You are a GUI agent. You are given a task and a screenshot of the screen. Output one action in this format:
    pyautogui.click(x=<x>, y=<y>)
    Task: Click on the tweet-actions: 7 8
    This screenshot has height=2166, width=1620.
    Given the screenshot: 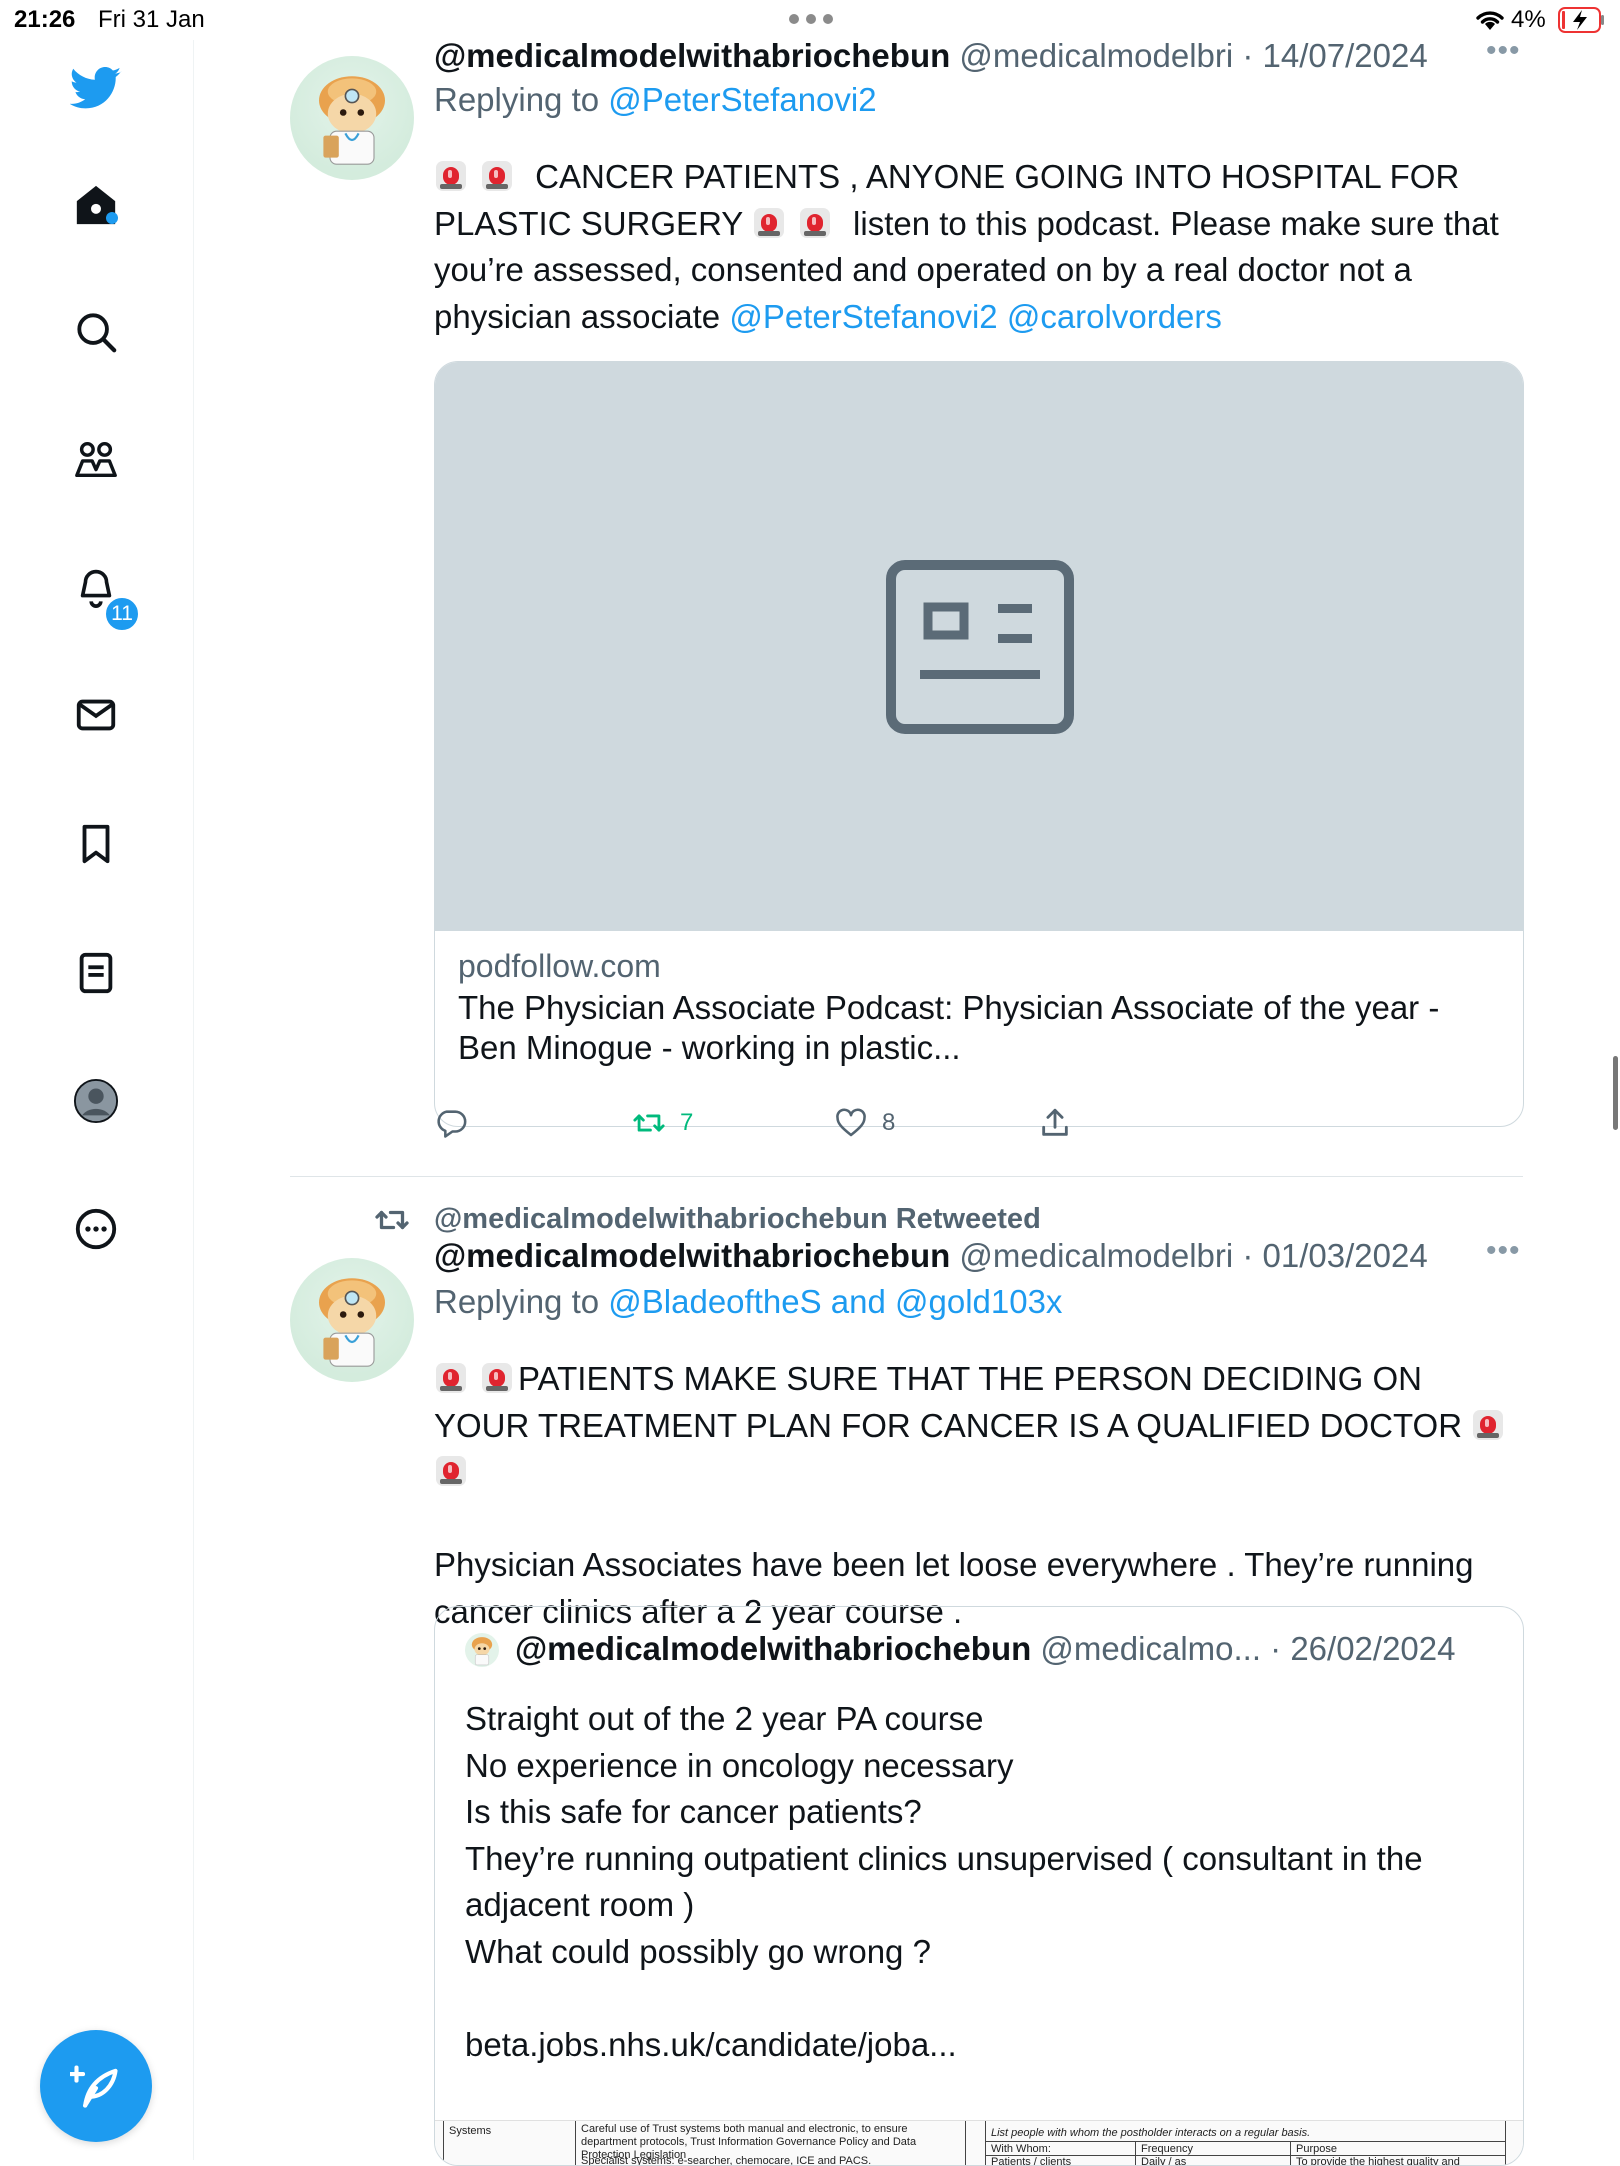 What is the action you would take?
    pyautogui.click(x=979, y=1128)
    